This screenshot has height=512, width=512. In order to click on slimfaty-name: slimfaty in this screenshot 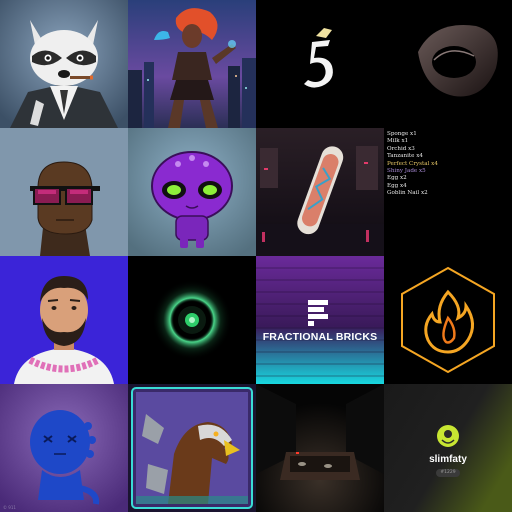, I will do `click(448, 459)`.